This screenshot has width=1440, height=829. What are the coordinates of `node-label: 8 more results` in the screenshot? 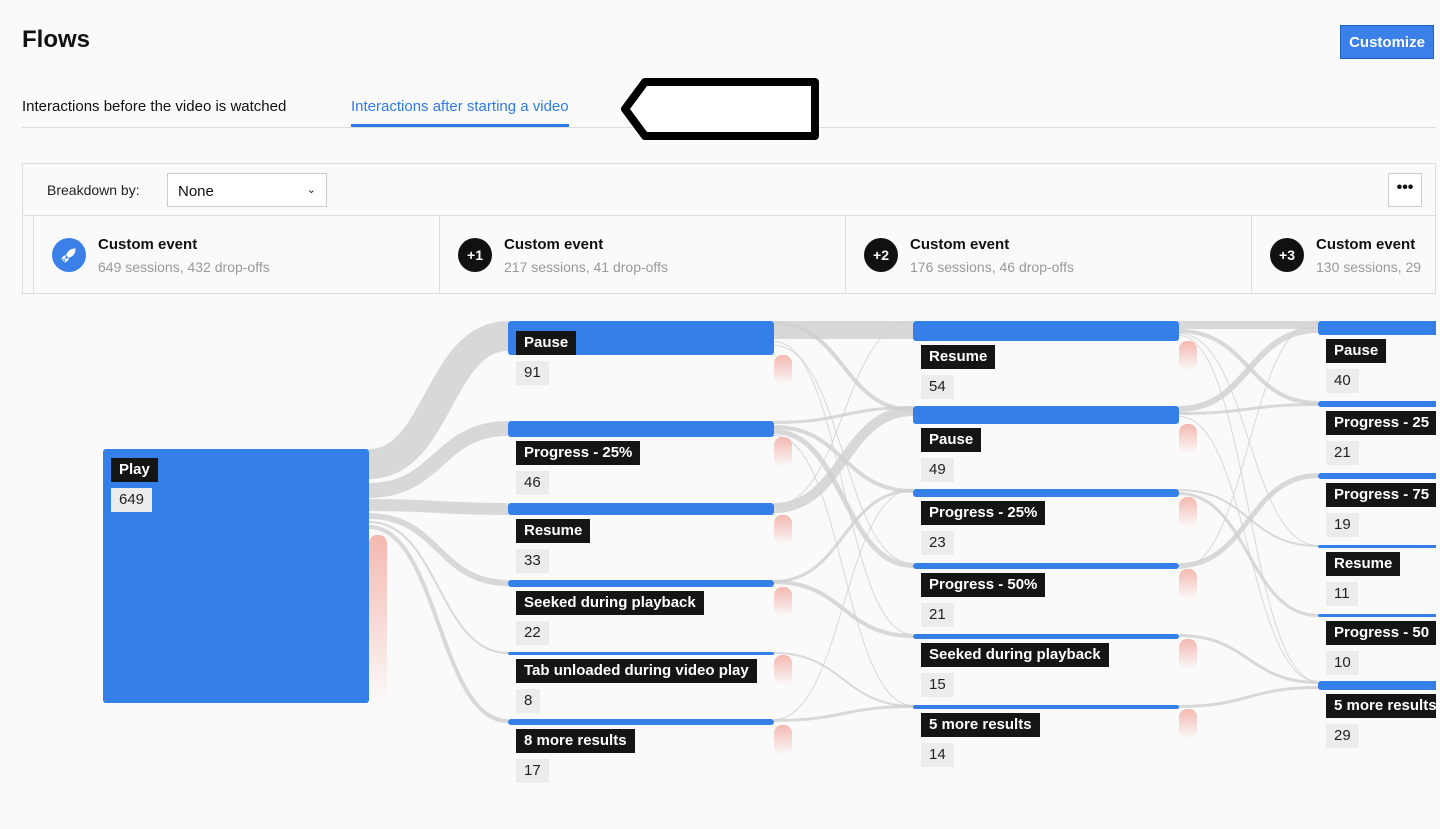 It's located at (575, 741).